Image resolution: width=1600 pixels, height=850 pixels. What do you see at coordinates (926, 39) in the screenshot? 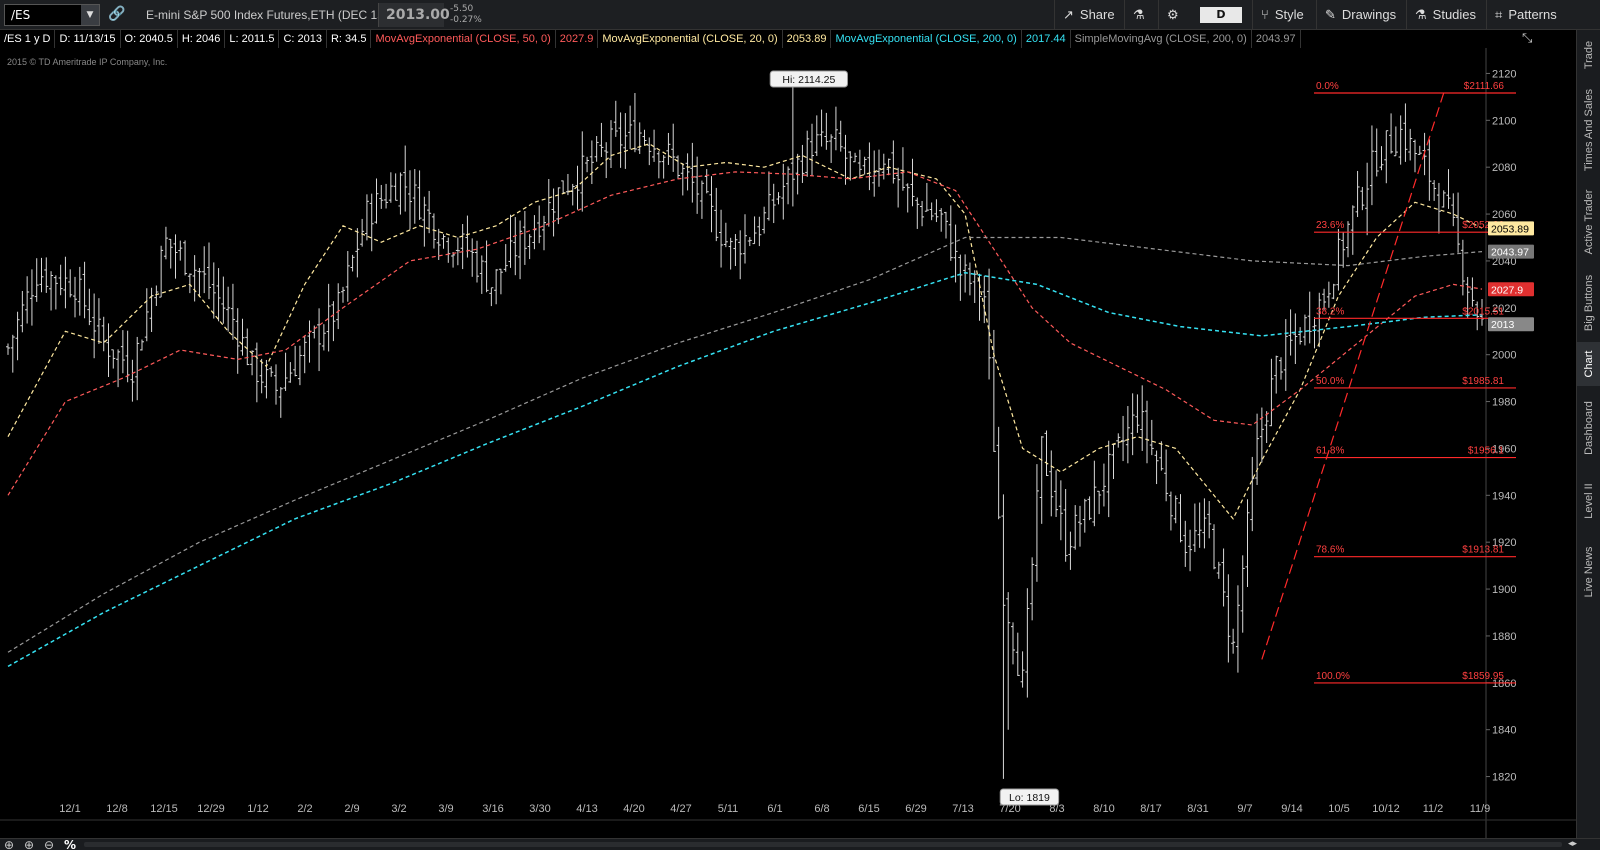
I see `study-ema200-label: MovAvgExponential (CLOSE, 200, 0)` at bounding box center [926, 39].